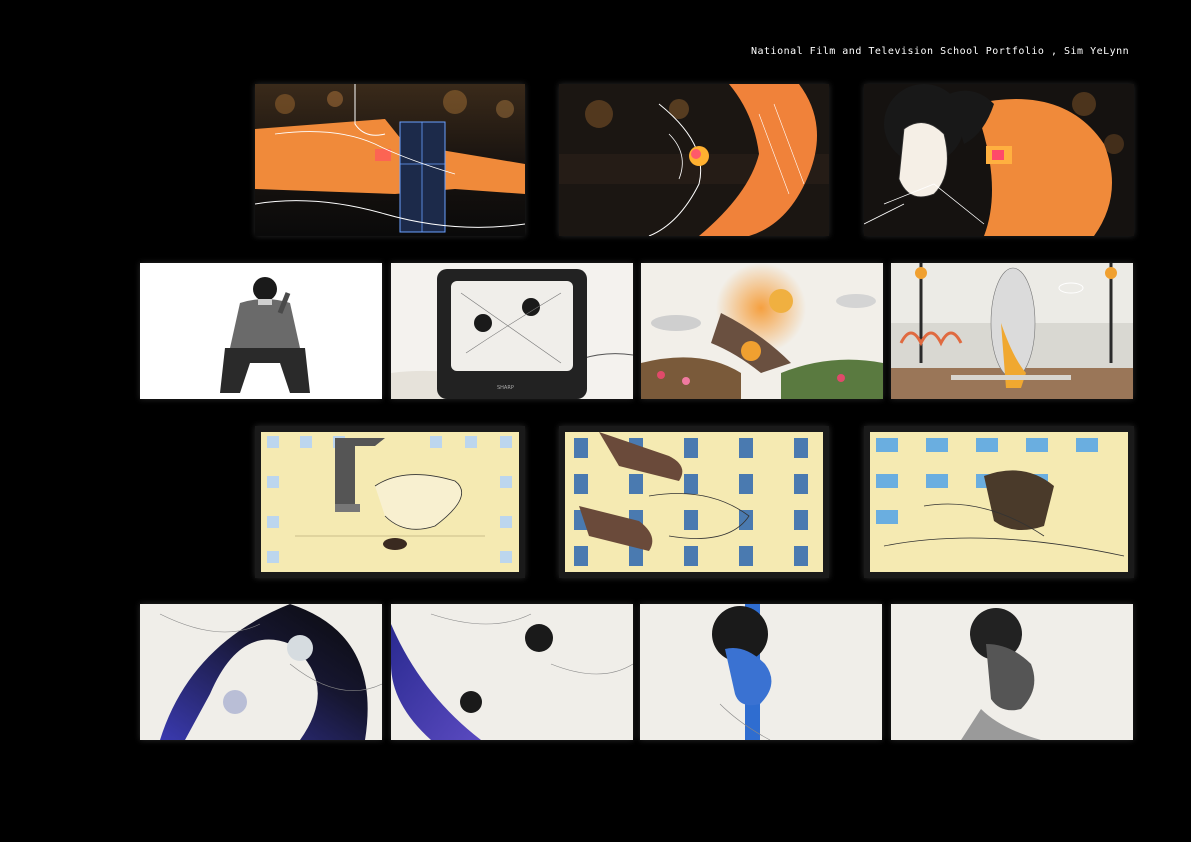  What do you see at coordinates (999, 502) in the screenshot?
I see `frame-face-masks` at bounding box center [999, 502].